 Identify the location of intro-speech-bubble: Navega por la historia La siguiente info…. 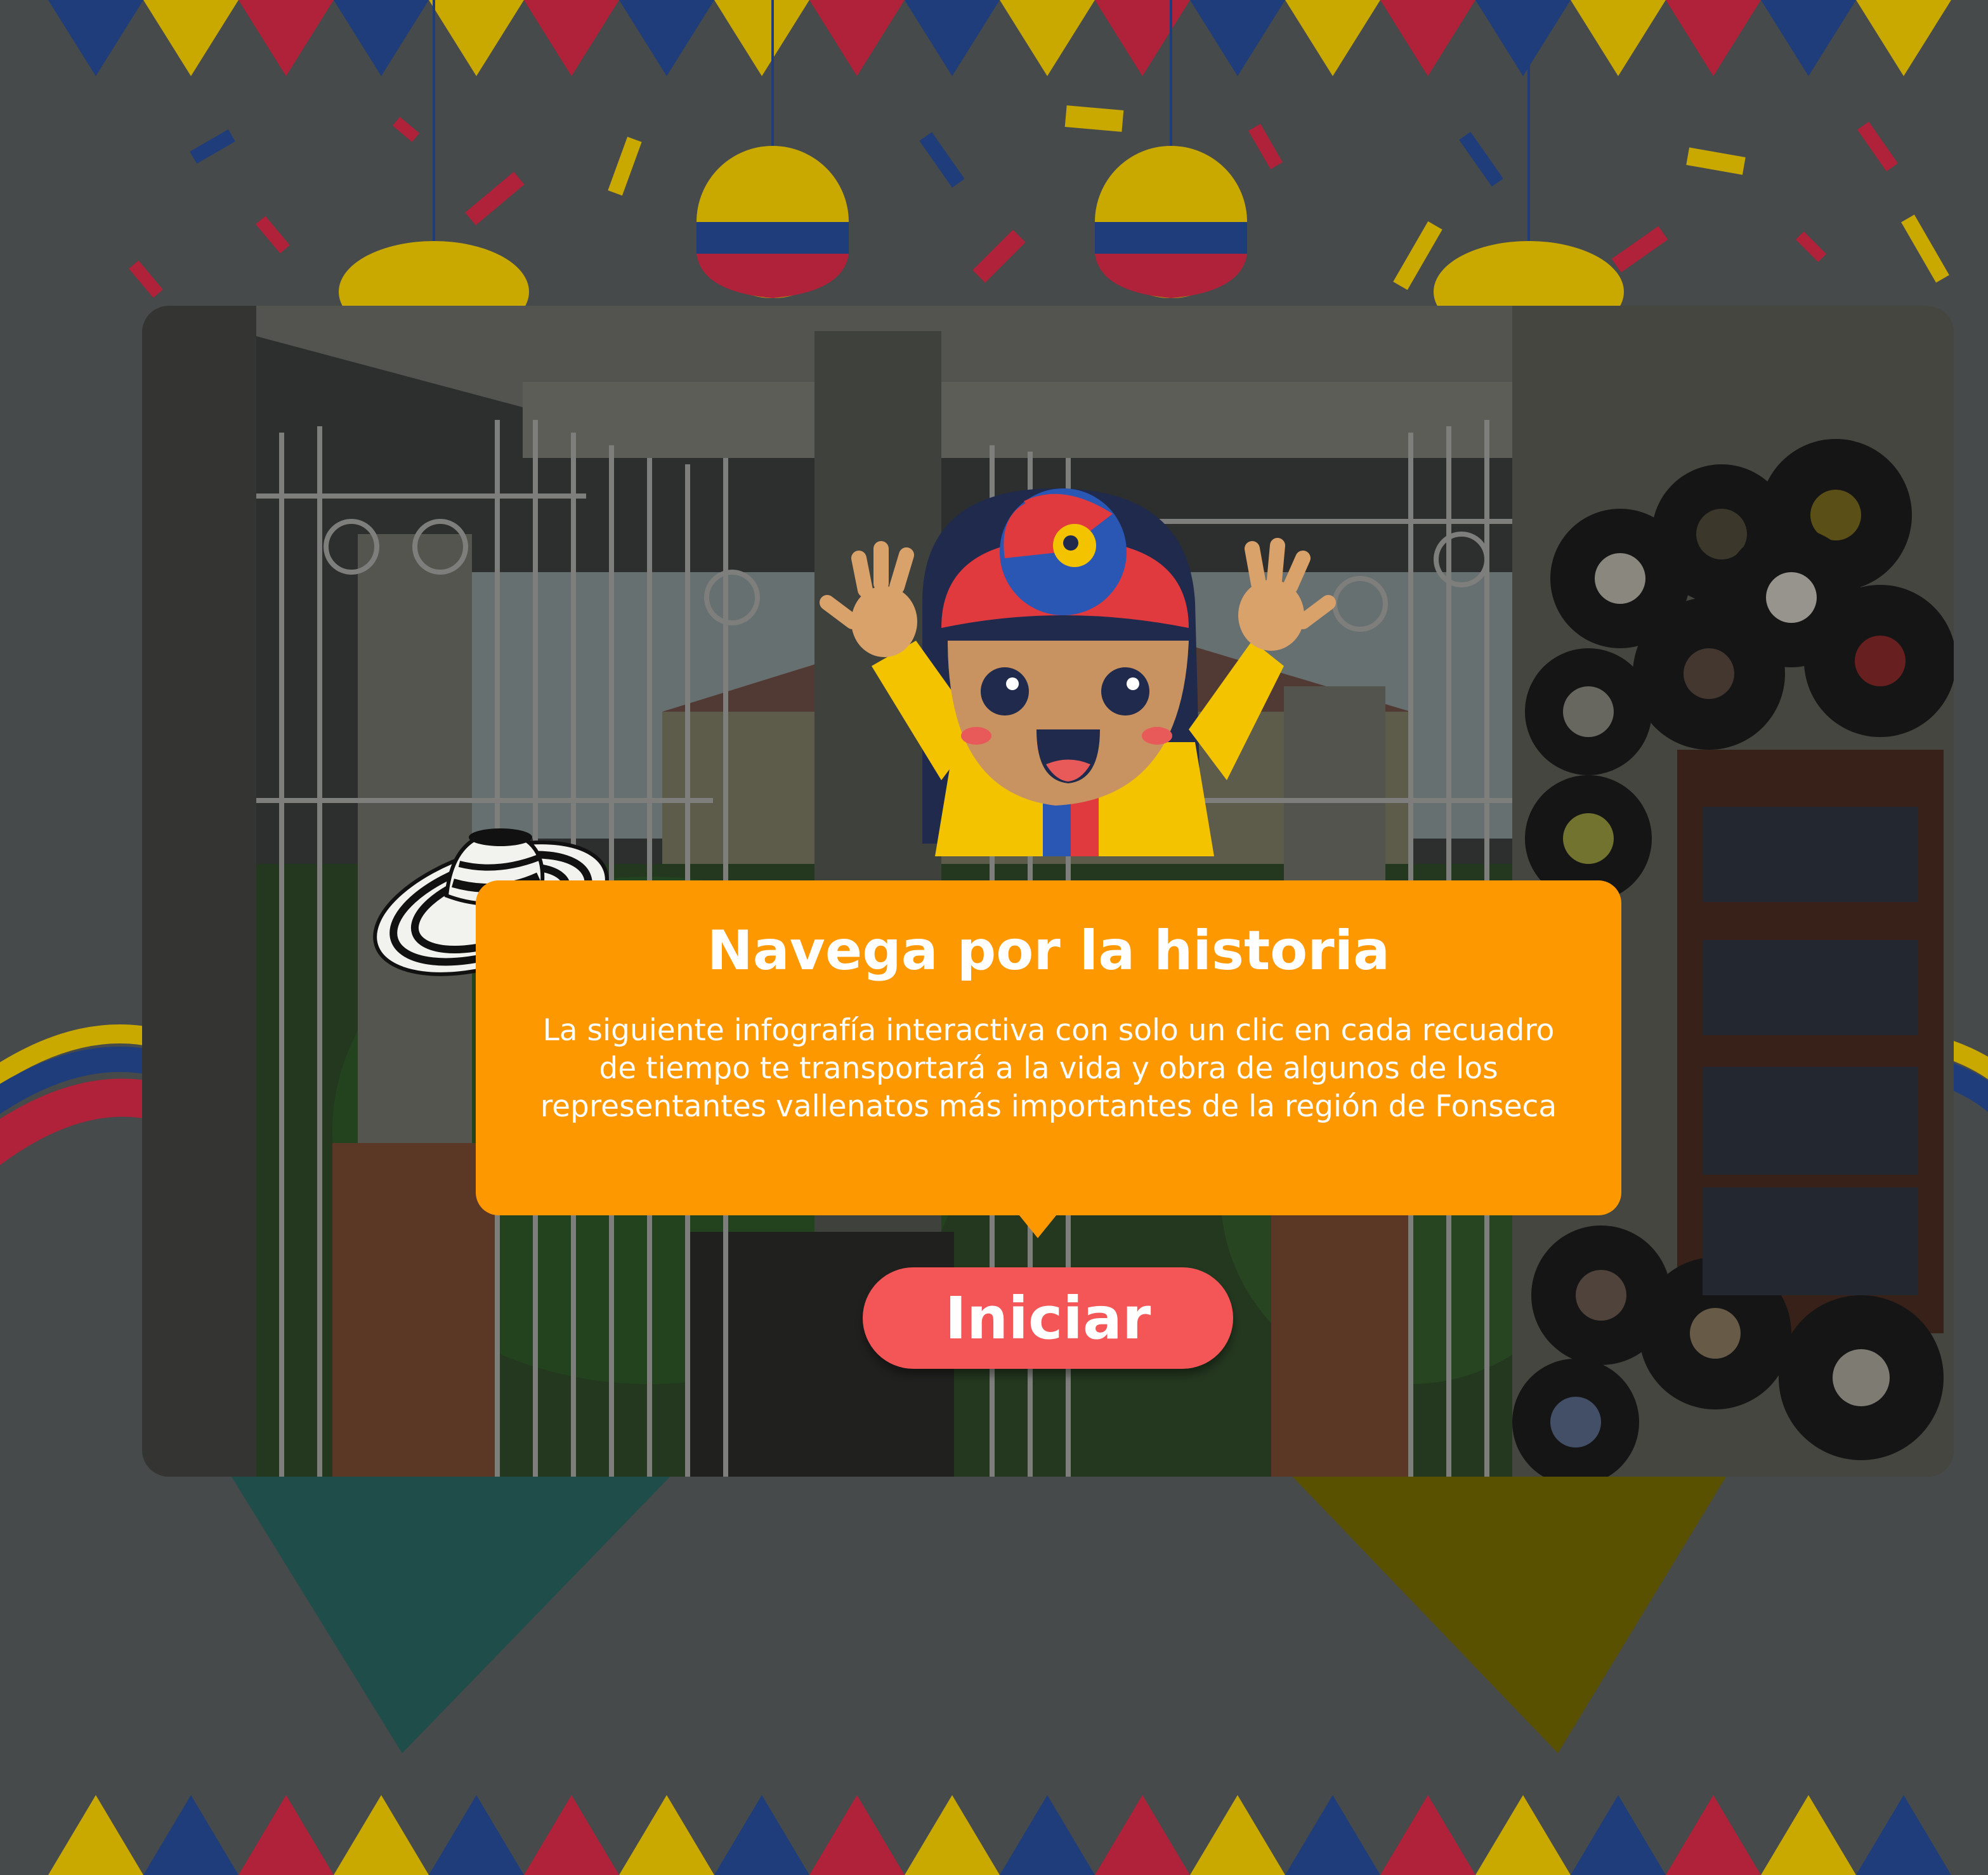
(1048, 1047).